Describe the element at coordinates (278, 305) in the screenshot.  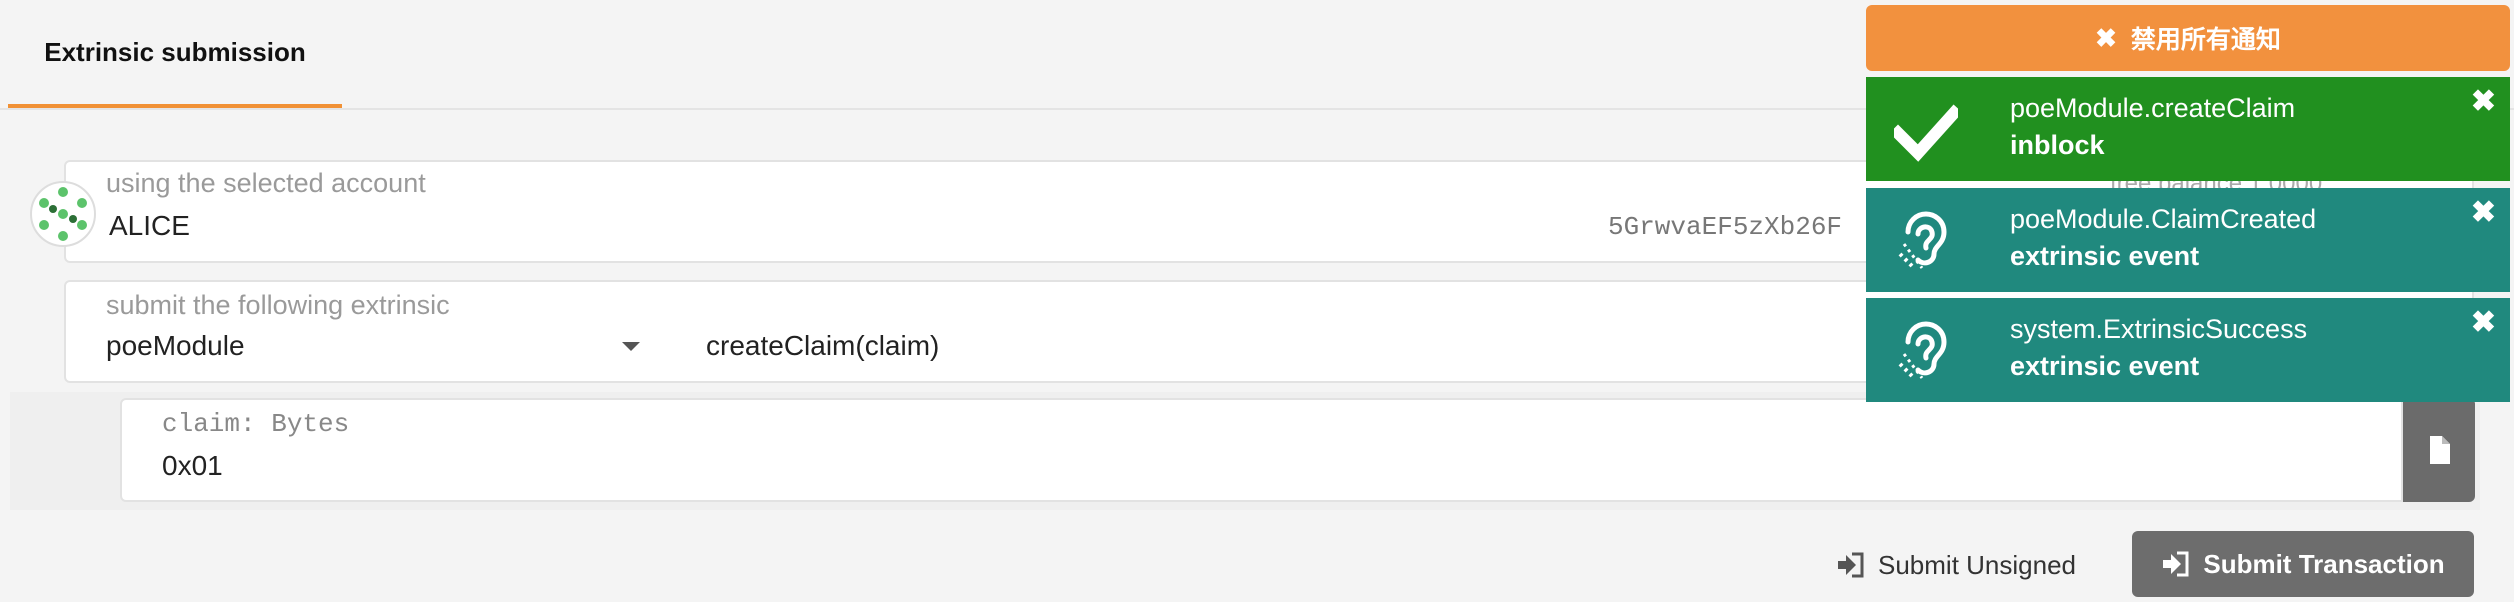
I see `extrinsic-label: submit the following extrinsic` at that location.